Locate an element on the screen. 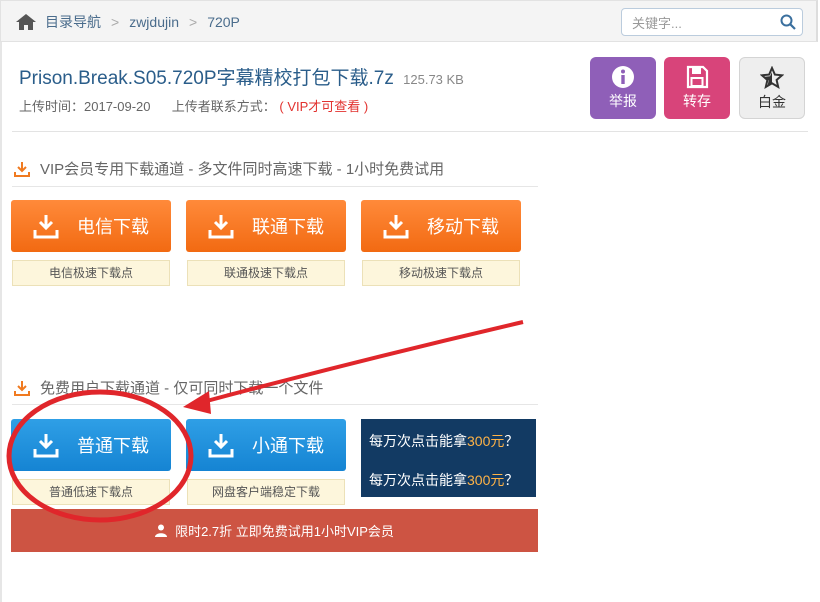  save-disk-icon is located at coordinates (697, 77).